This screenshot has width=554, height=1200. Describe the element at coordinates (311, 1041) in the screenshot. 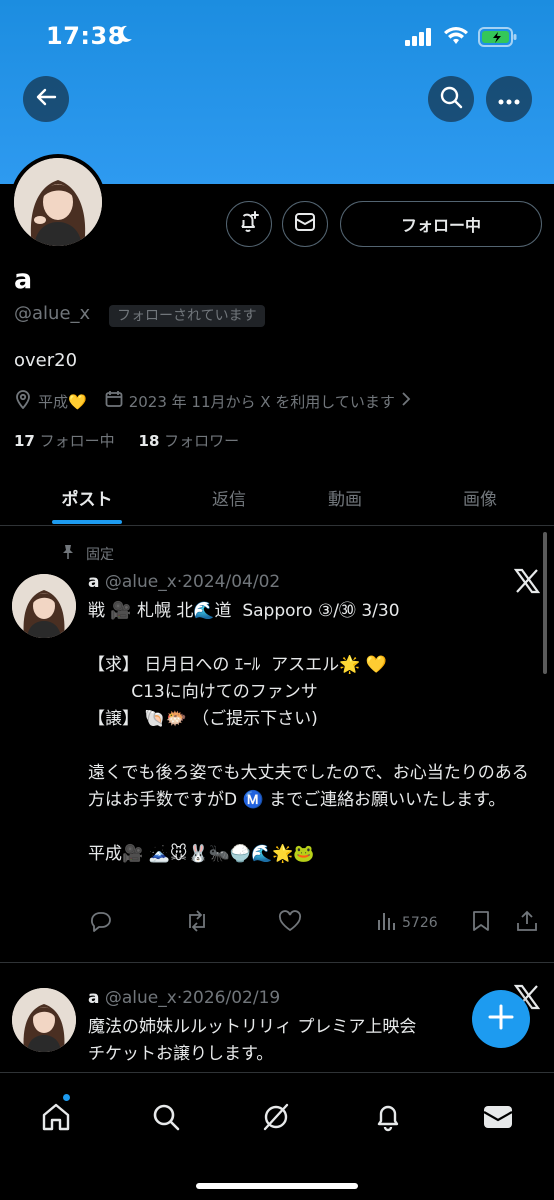

I see `post-body: 魔法の姉妹ルルットリリィ プレミア上映会 チケットお譲りします。` at that location.